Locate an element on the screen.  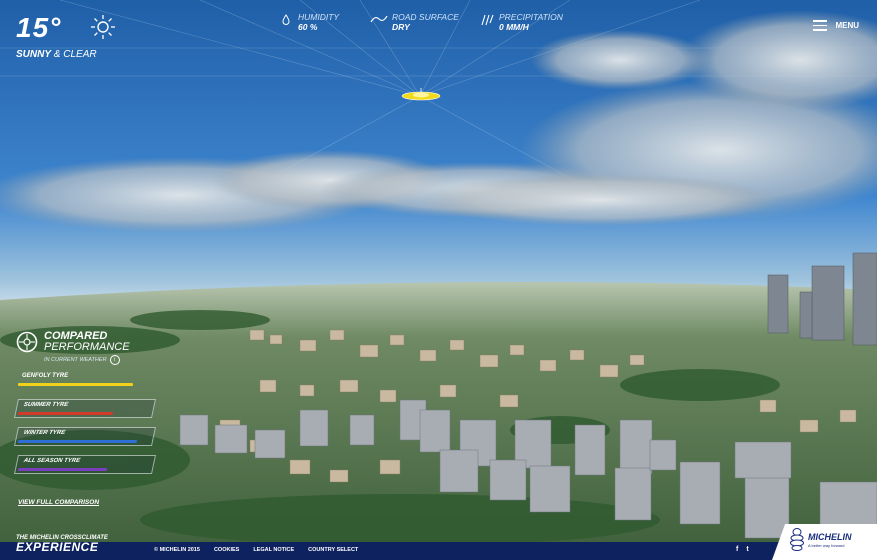
temperature: 15° is located at coordinates (39, 27).